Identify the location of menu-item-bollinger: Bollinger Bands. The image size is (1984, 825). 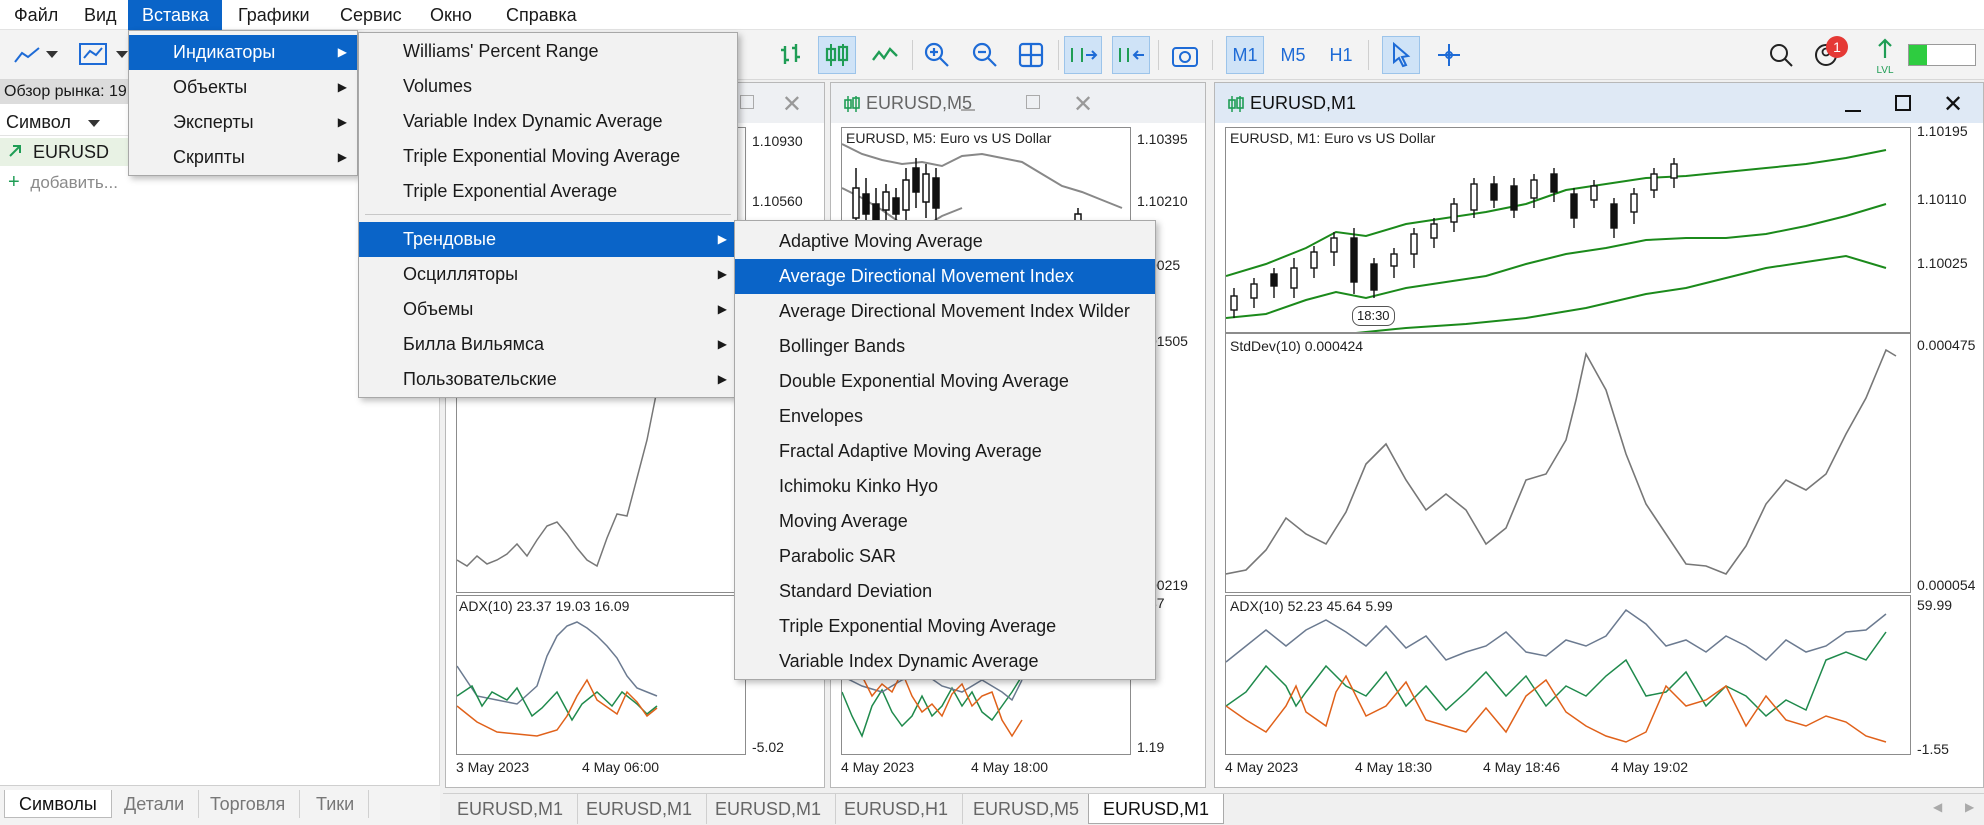
(945, 346).